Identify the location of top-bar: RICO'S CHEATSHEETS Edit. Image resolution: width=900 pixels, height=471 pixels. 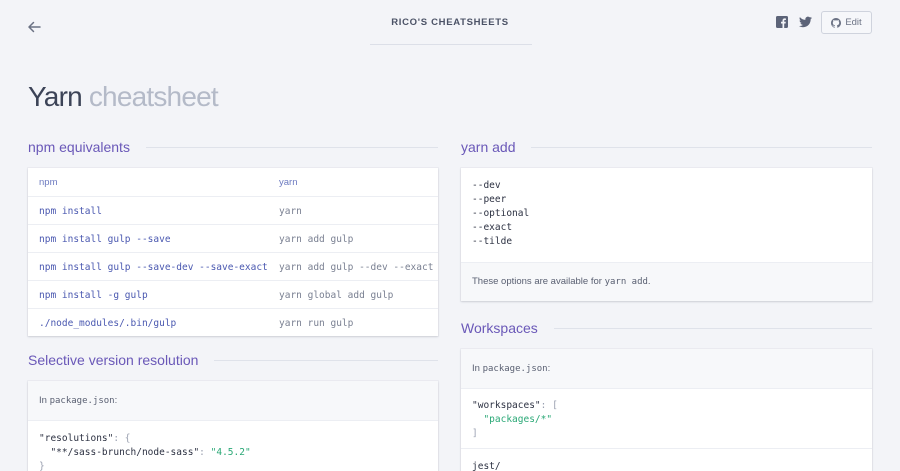
(450, 24).